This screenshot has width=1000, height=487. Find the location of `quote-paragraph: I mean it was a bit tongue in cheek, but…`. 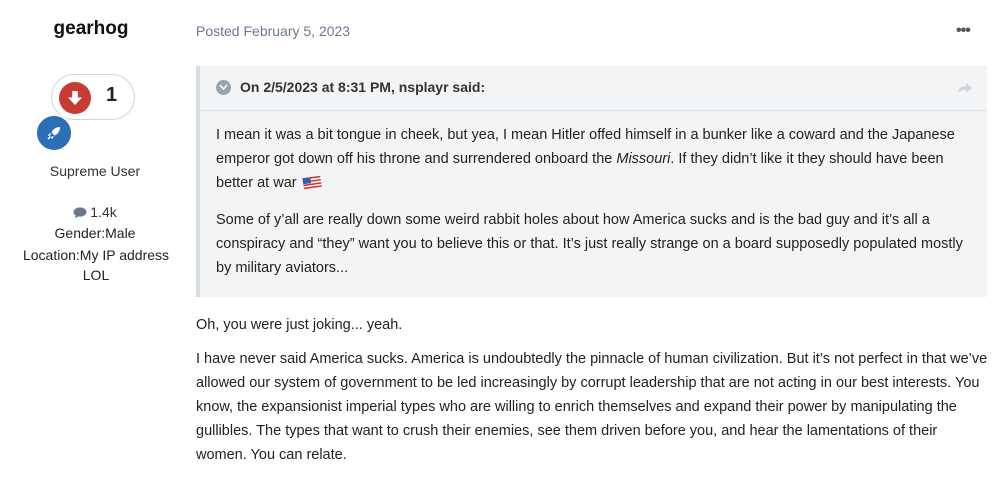

quote-paragraph: I mean it was a bit tongue in cheek, but… is located at coordinates (591, 160).